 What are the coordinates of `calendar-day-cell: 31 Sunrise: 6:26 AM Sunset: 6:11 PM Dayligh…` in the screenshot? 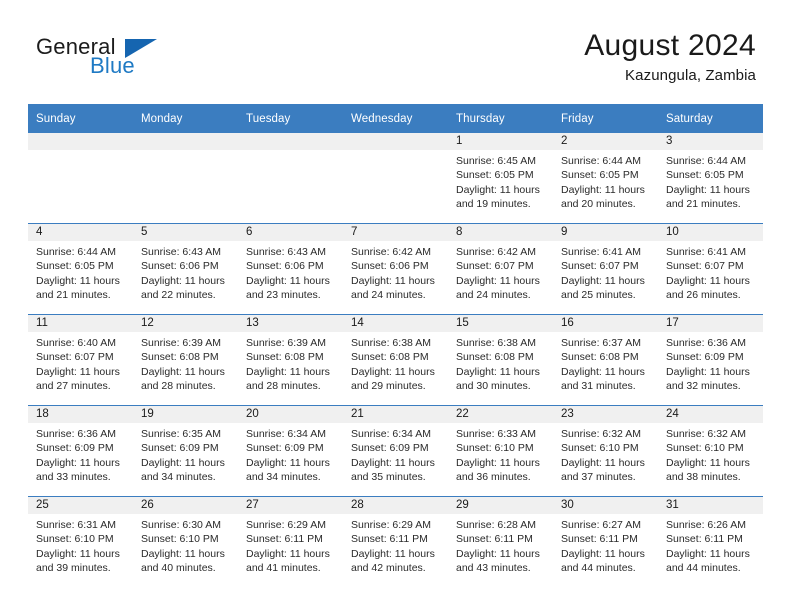 It's located at (710, 541).